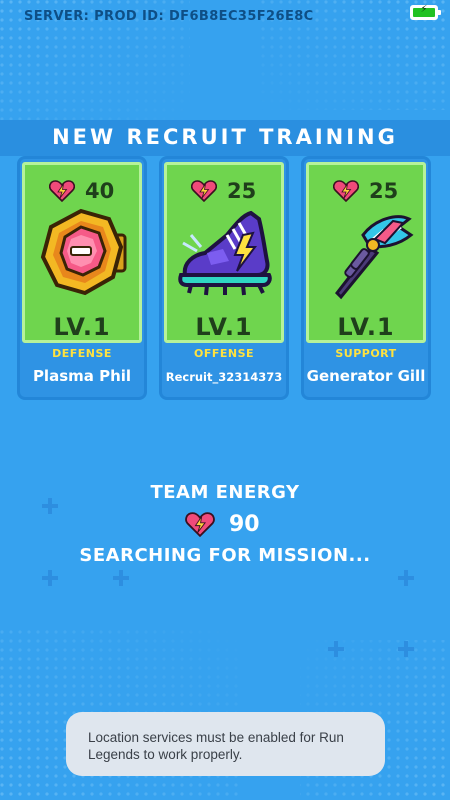 The height and width of the screenshot is (800, 450). Describe the element at coordinates (169, 16) in the screenshot. I see `server-id-text: SERVER: PROD ID: DF6B8EC35F26E8C` at that location.